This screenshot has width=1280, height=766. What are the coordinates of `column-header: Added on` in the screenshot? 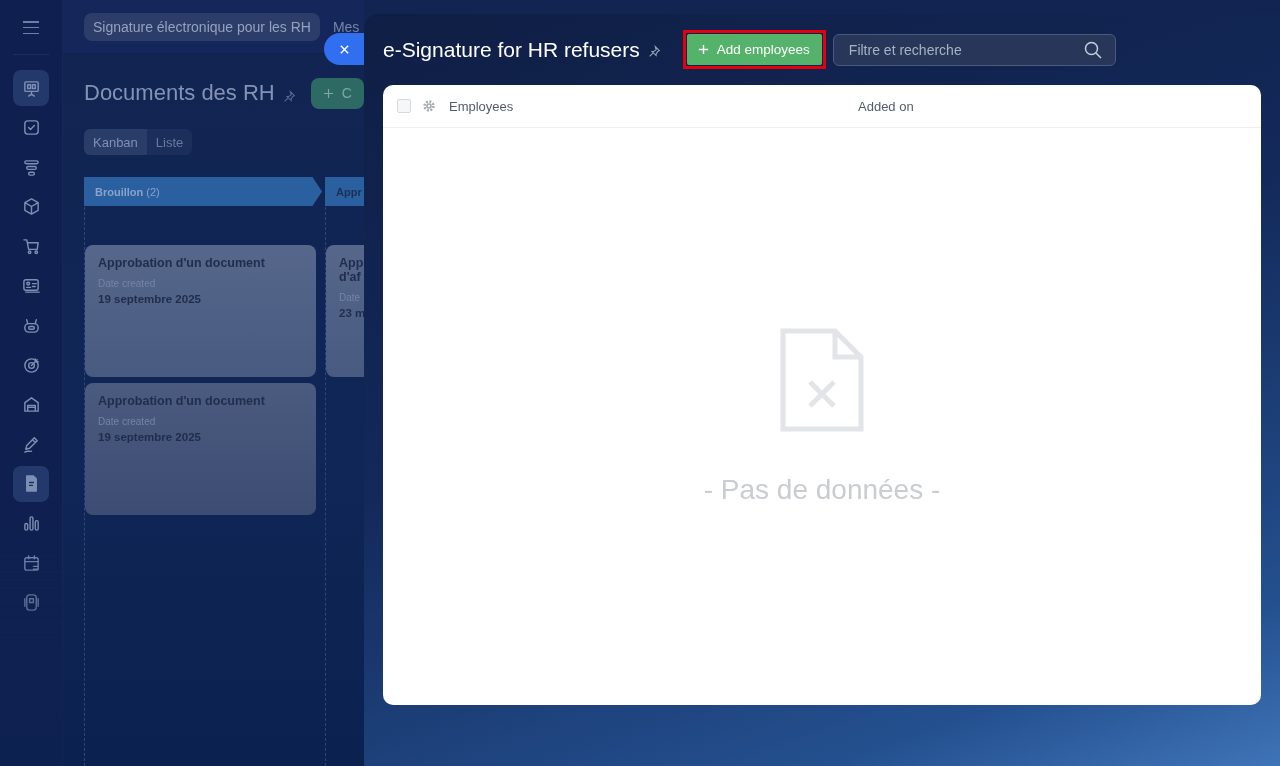 It's located at (886, 106).